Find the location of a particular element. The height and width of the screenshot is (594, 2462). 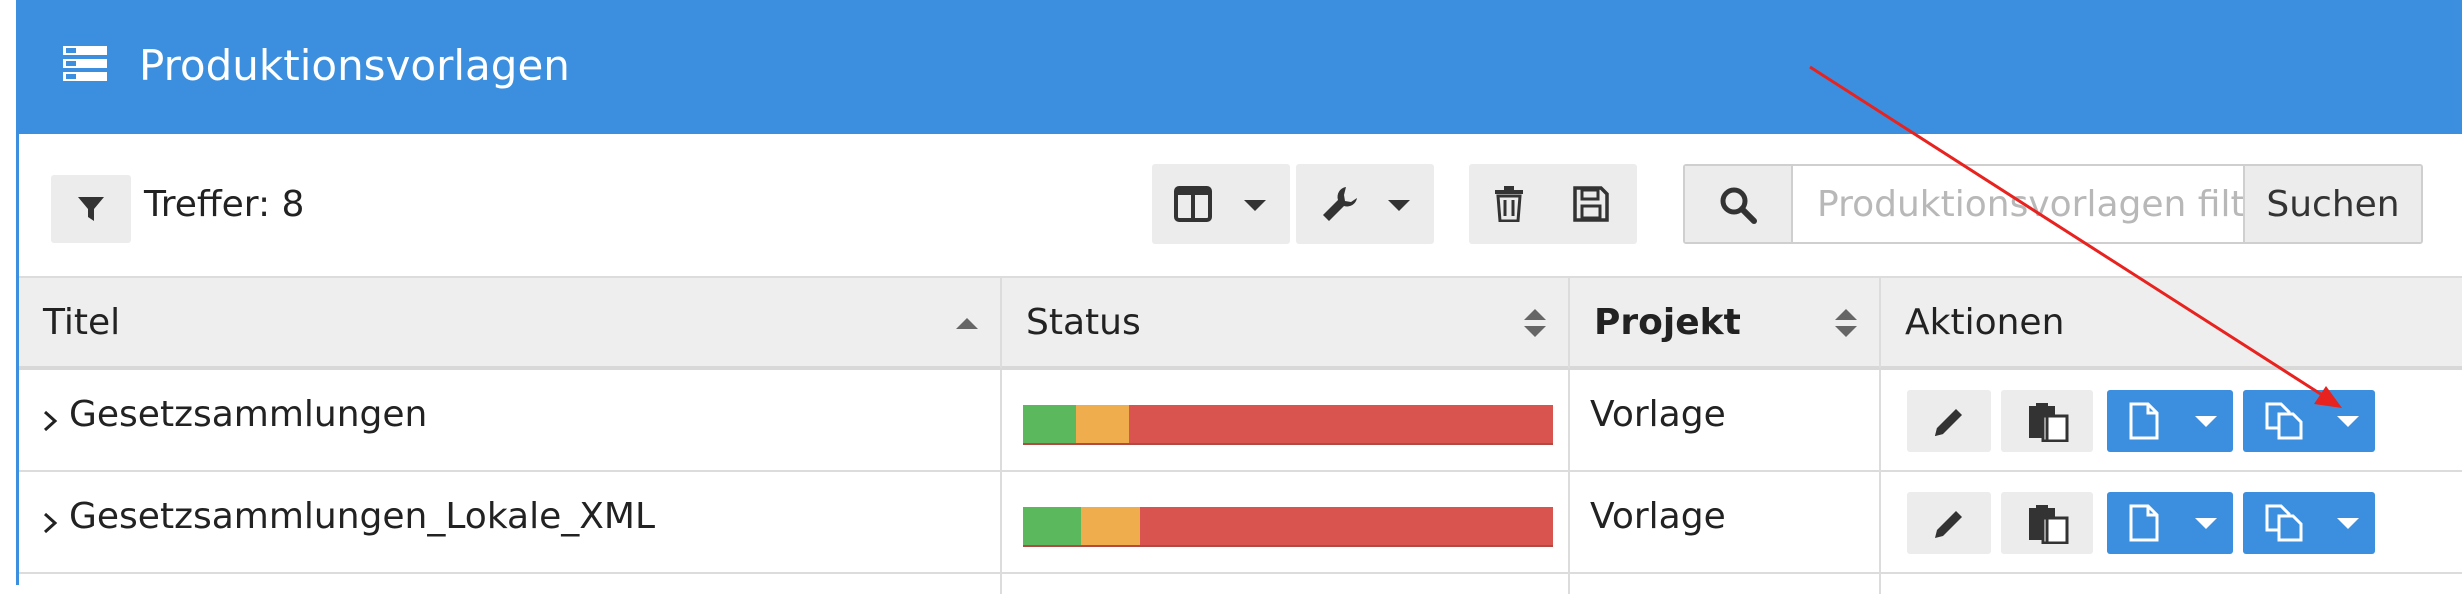

sort-asc-icon is located at coordinates (967, 323).